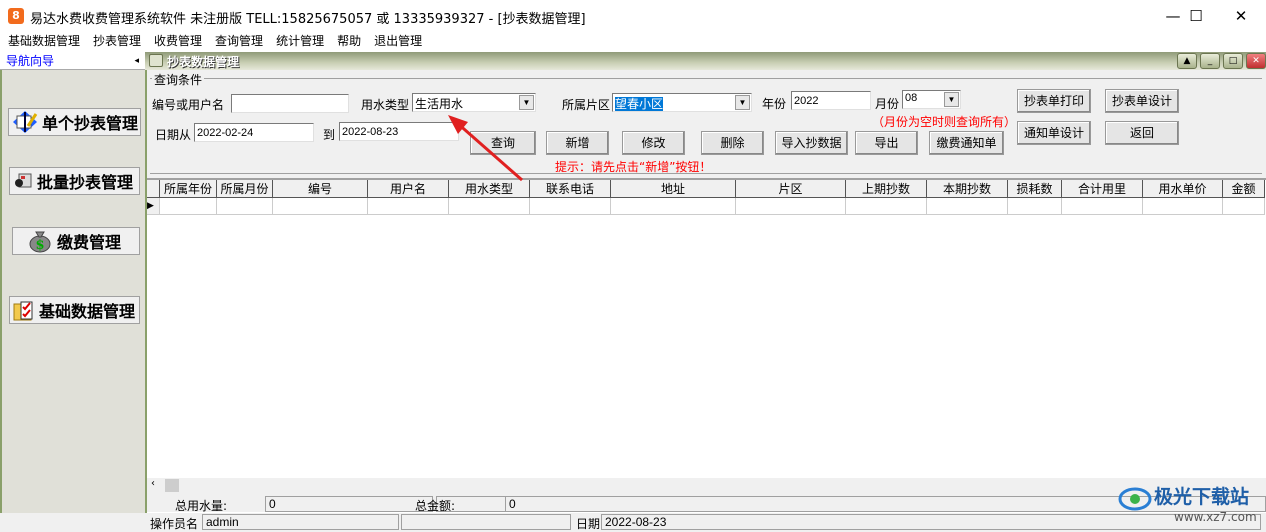  Describe the element at coordinates (774, 104) in the screenshot. I see `year-label: 年份` at that location.